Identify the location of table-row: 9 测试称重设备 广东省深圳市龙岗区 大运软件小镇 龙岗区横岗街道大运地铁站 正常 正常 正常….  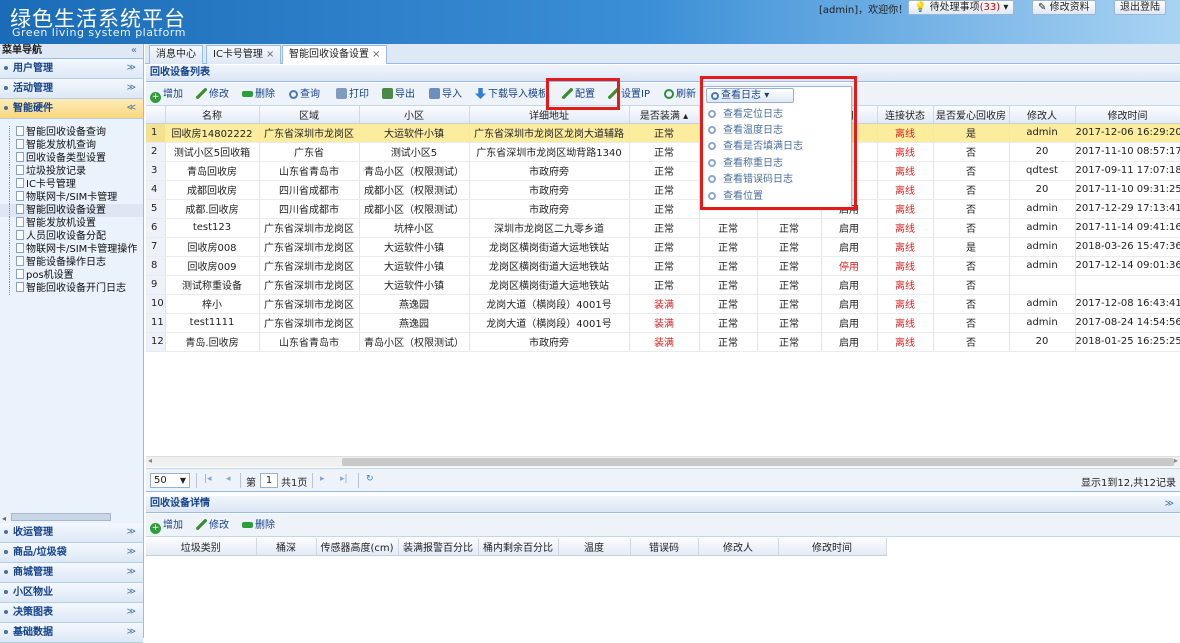
(663, 285).